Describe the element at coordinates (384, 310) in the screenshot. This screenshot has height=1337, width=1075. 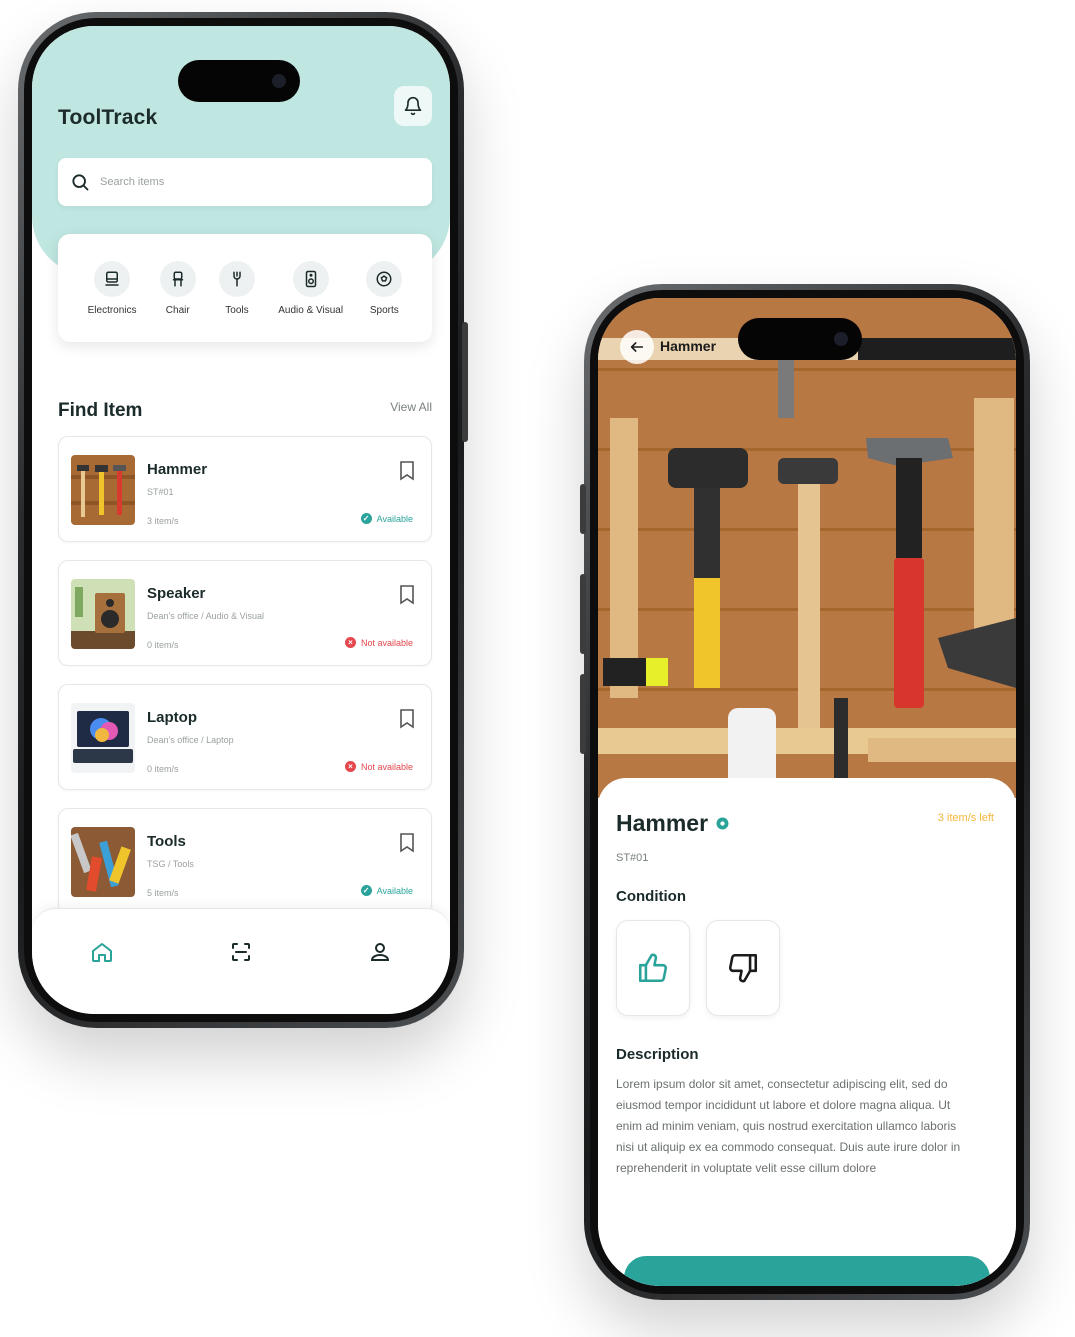
I see `category-label: Sports` at that location.